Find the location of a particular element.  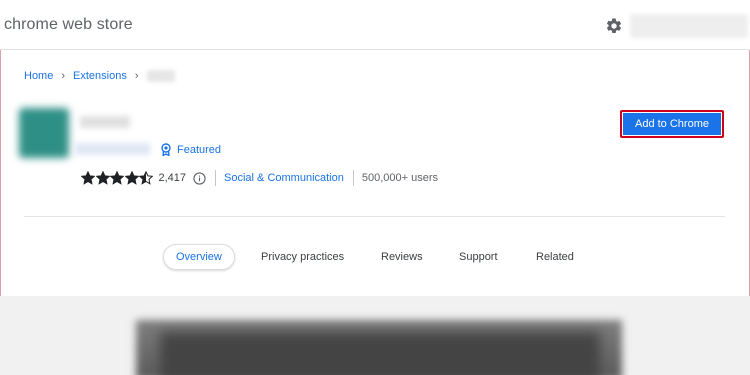

featured-label: Featured is located at coordinates (199, 149).